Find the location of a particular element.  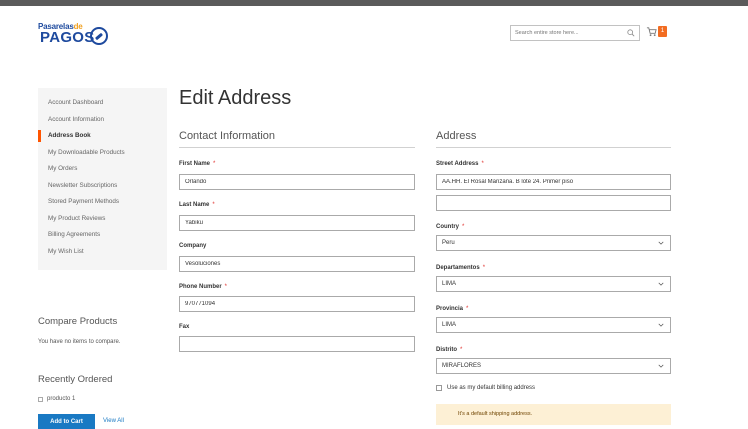

provincia-label: Provincia * is located at coordinates (452, 309).